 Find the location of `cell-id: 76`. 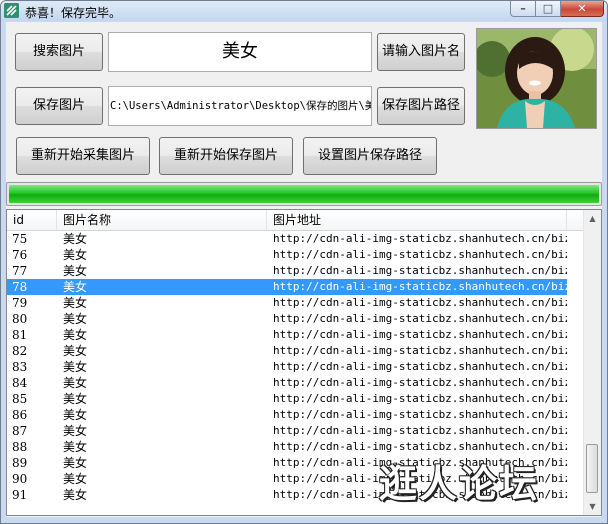

cell-id: 76 is located at coordinates (20, 255).